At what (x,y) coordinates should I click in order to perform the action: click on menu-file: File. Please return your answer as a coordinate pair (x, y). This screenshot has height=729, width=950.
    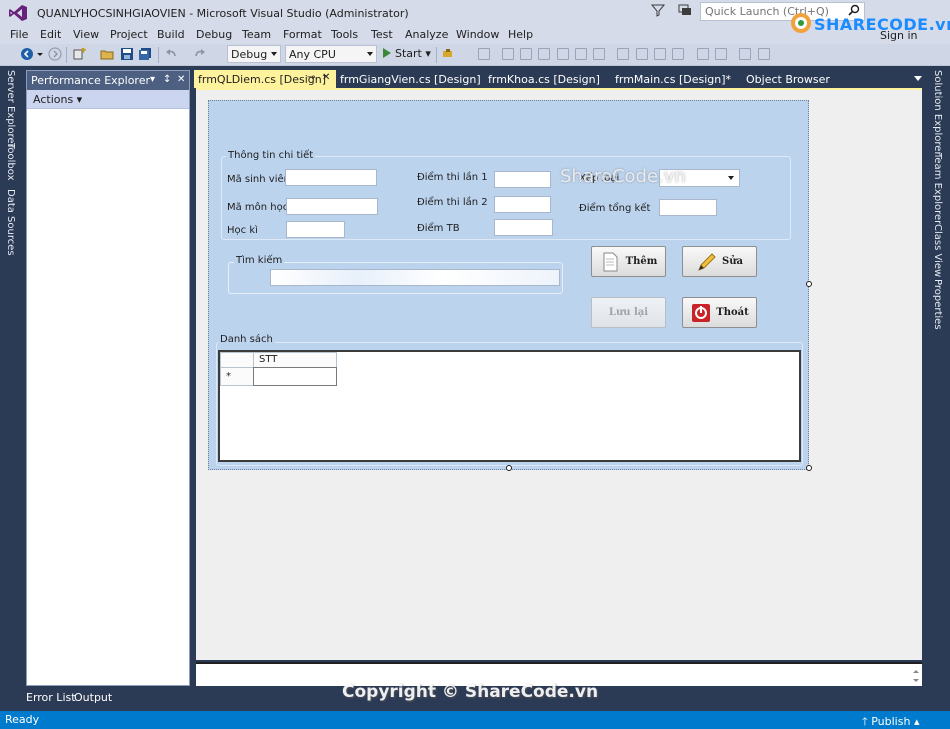
    Looking at the image, I should click on (19, 34).